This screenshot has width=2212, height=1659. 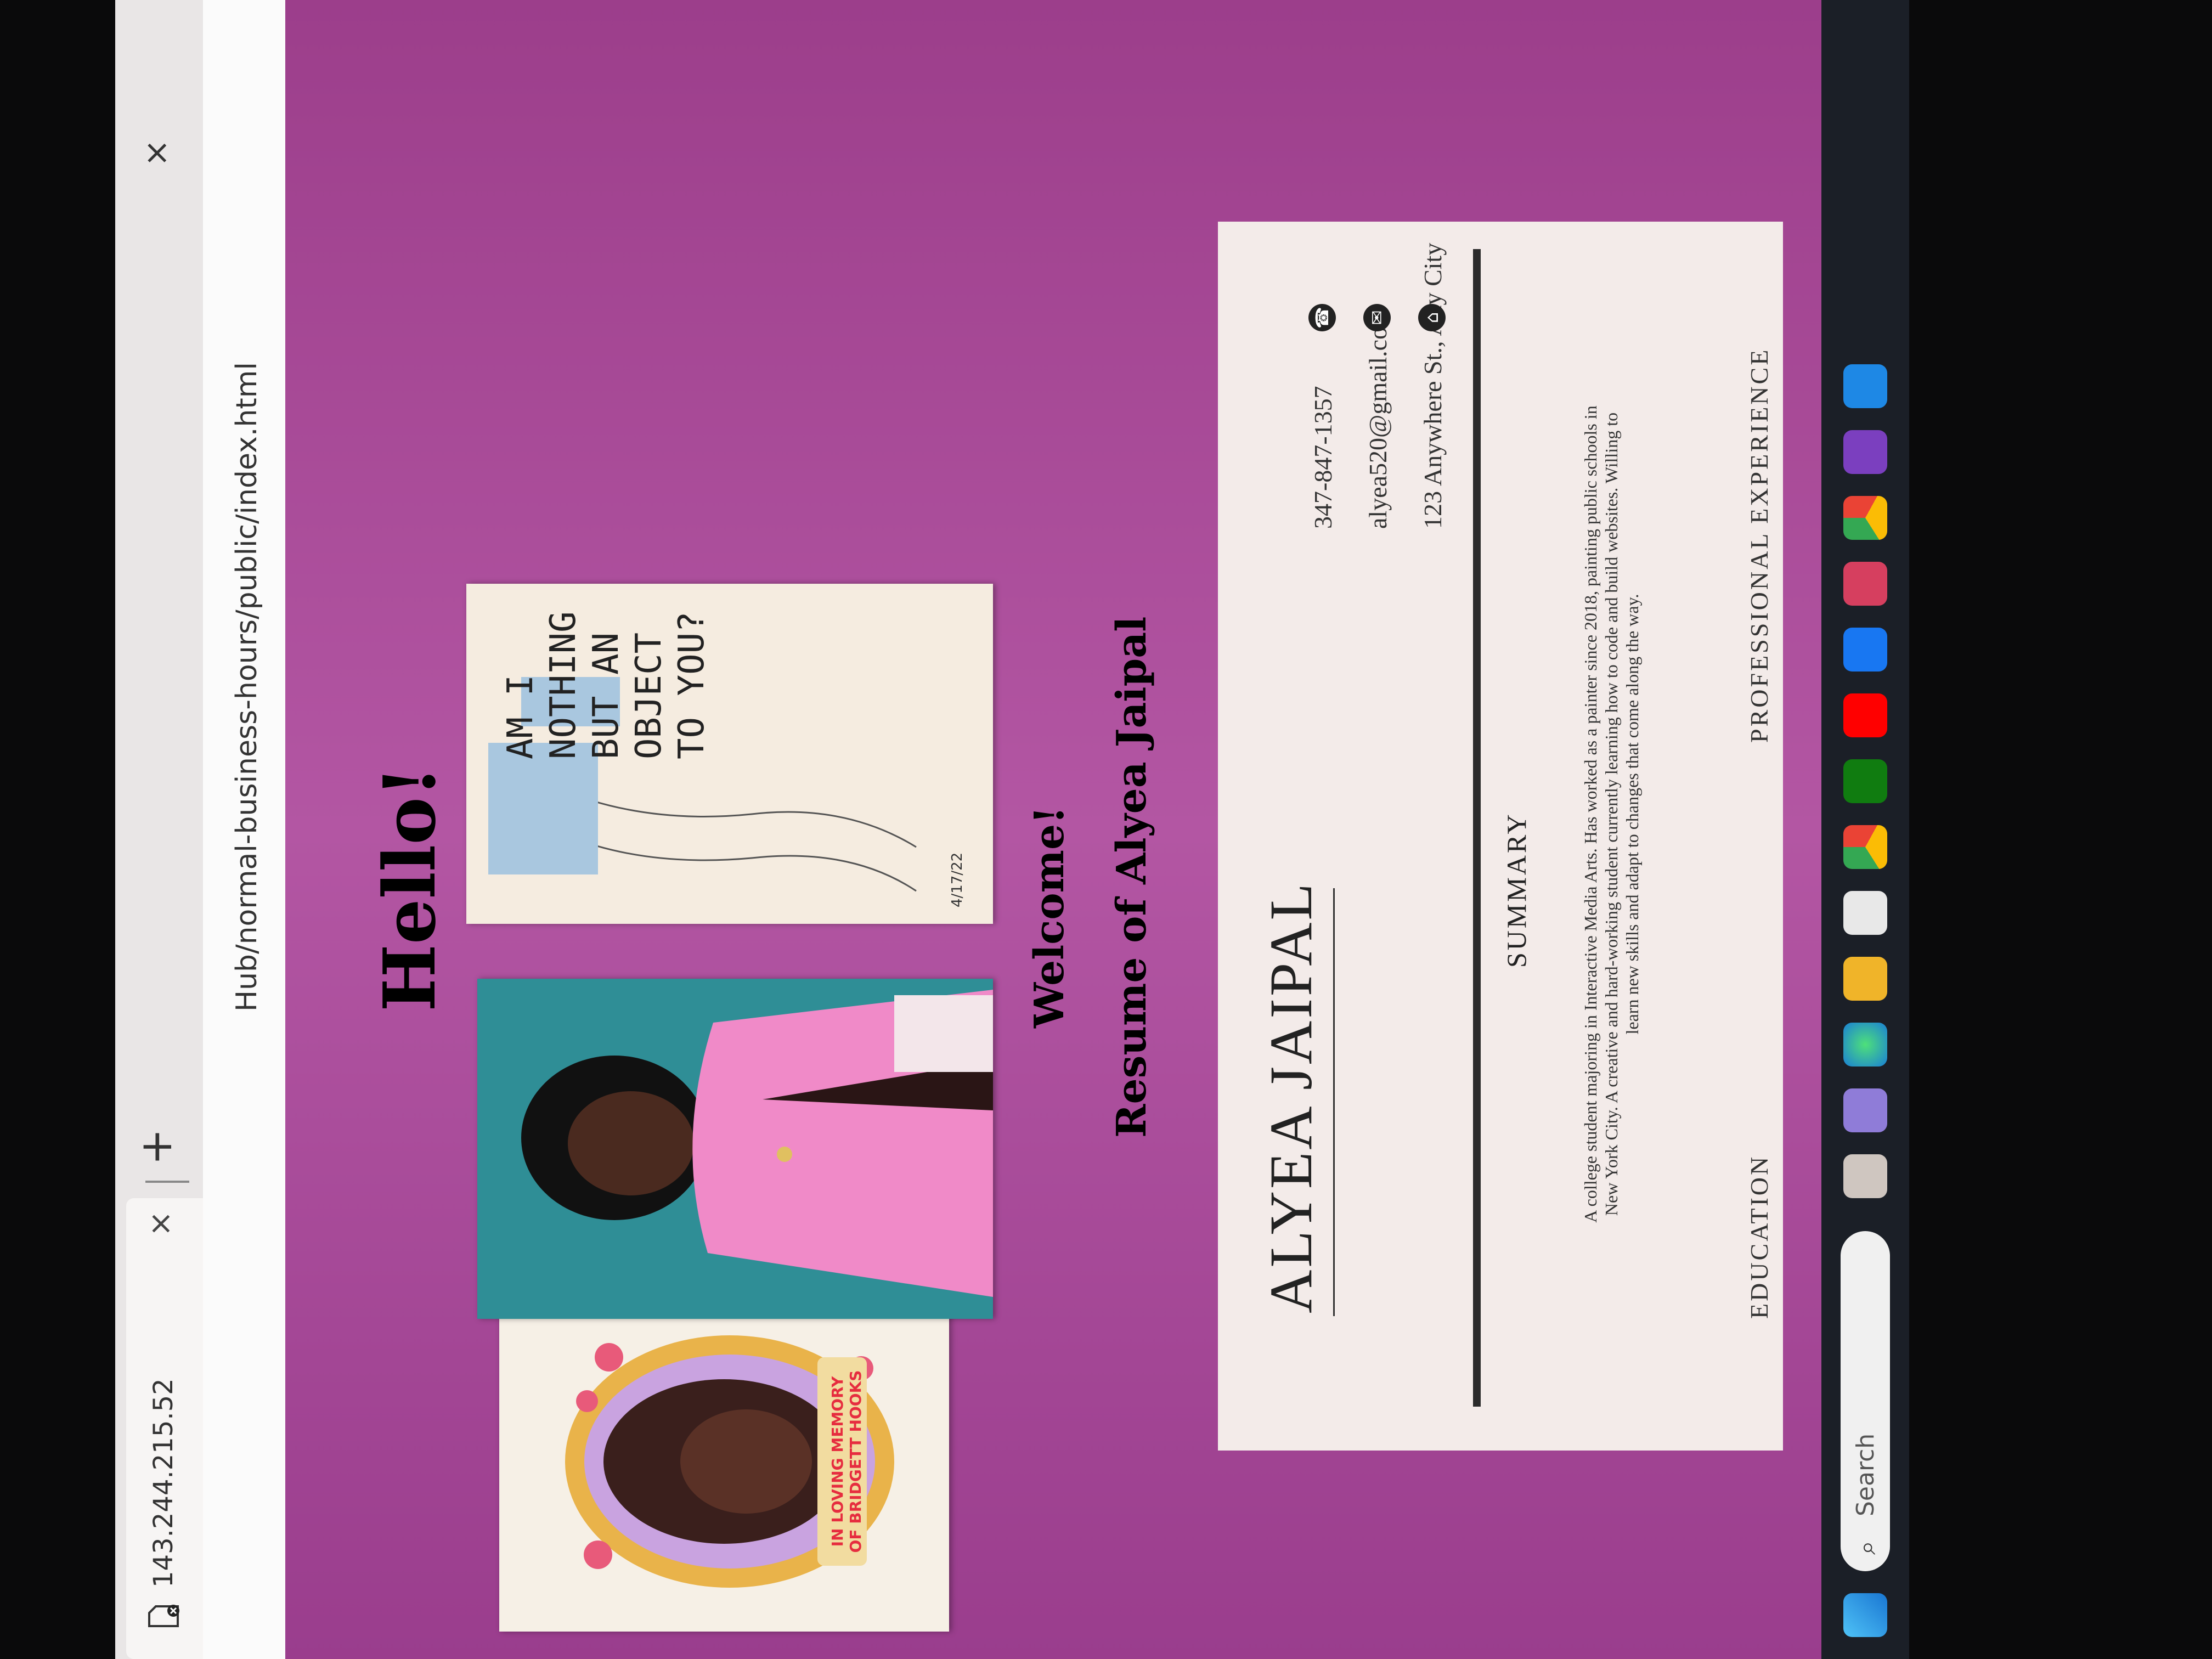 I want to click on screen-bezel-right, so click(x=2060, y=830).